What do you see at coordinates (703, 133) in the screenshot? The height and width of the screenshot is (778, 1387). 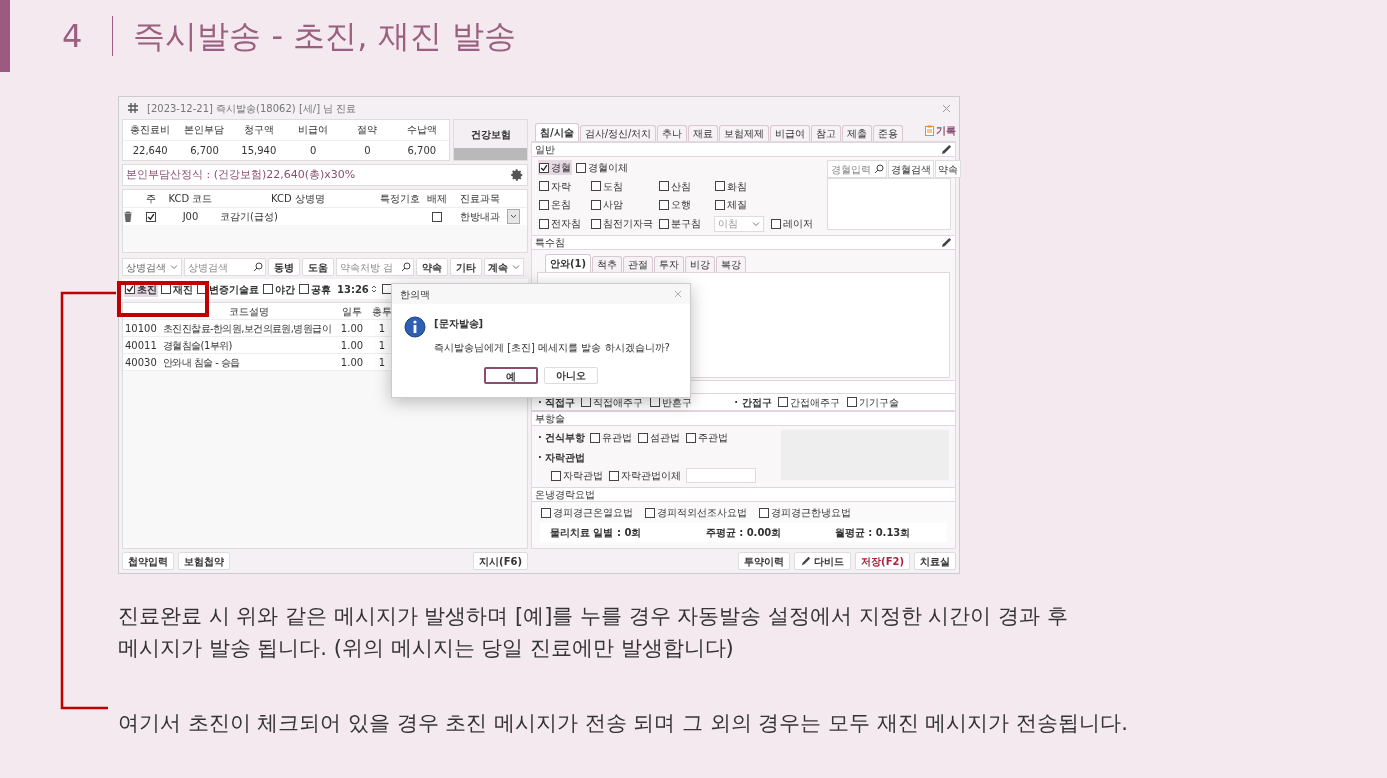 I see `tab: 재료` at bounding box center [703, 133].